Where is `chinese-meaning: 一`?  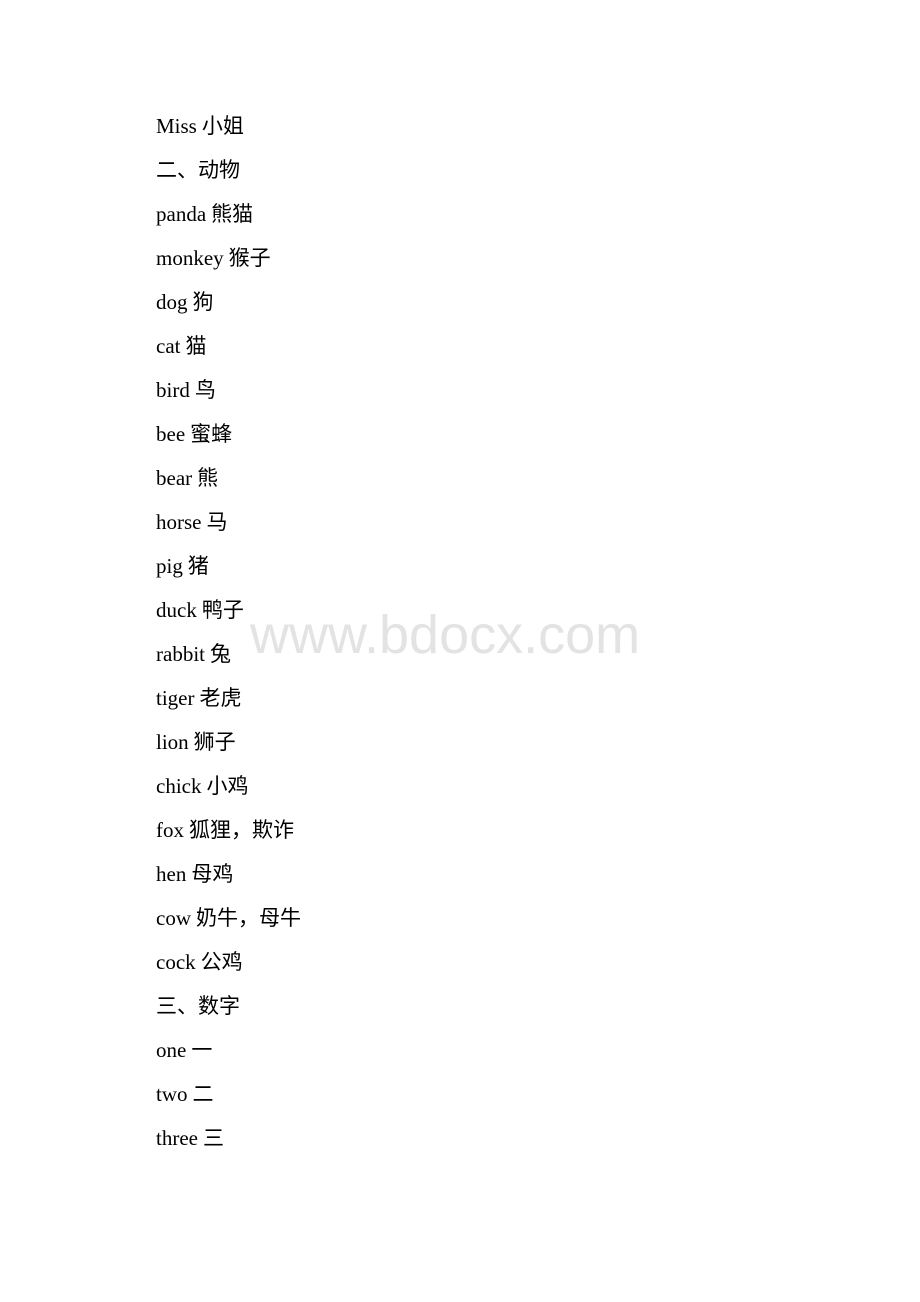 chinese-meaning: 一 is located at coordinates (202, 1050).